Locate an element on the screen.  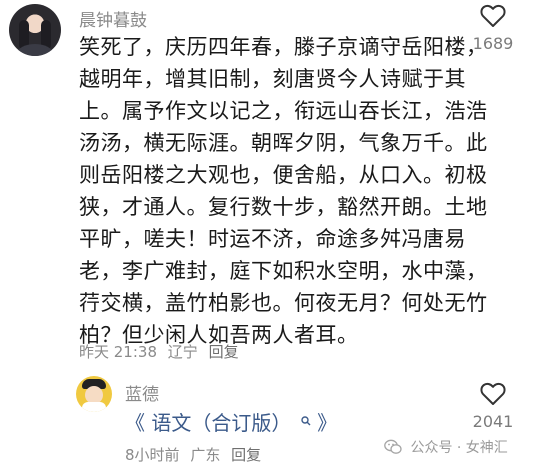
watermark: 公众号 · 女神汇 is located at coordinates (446, 448).